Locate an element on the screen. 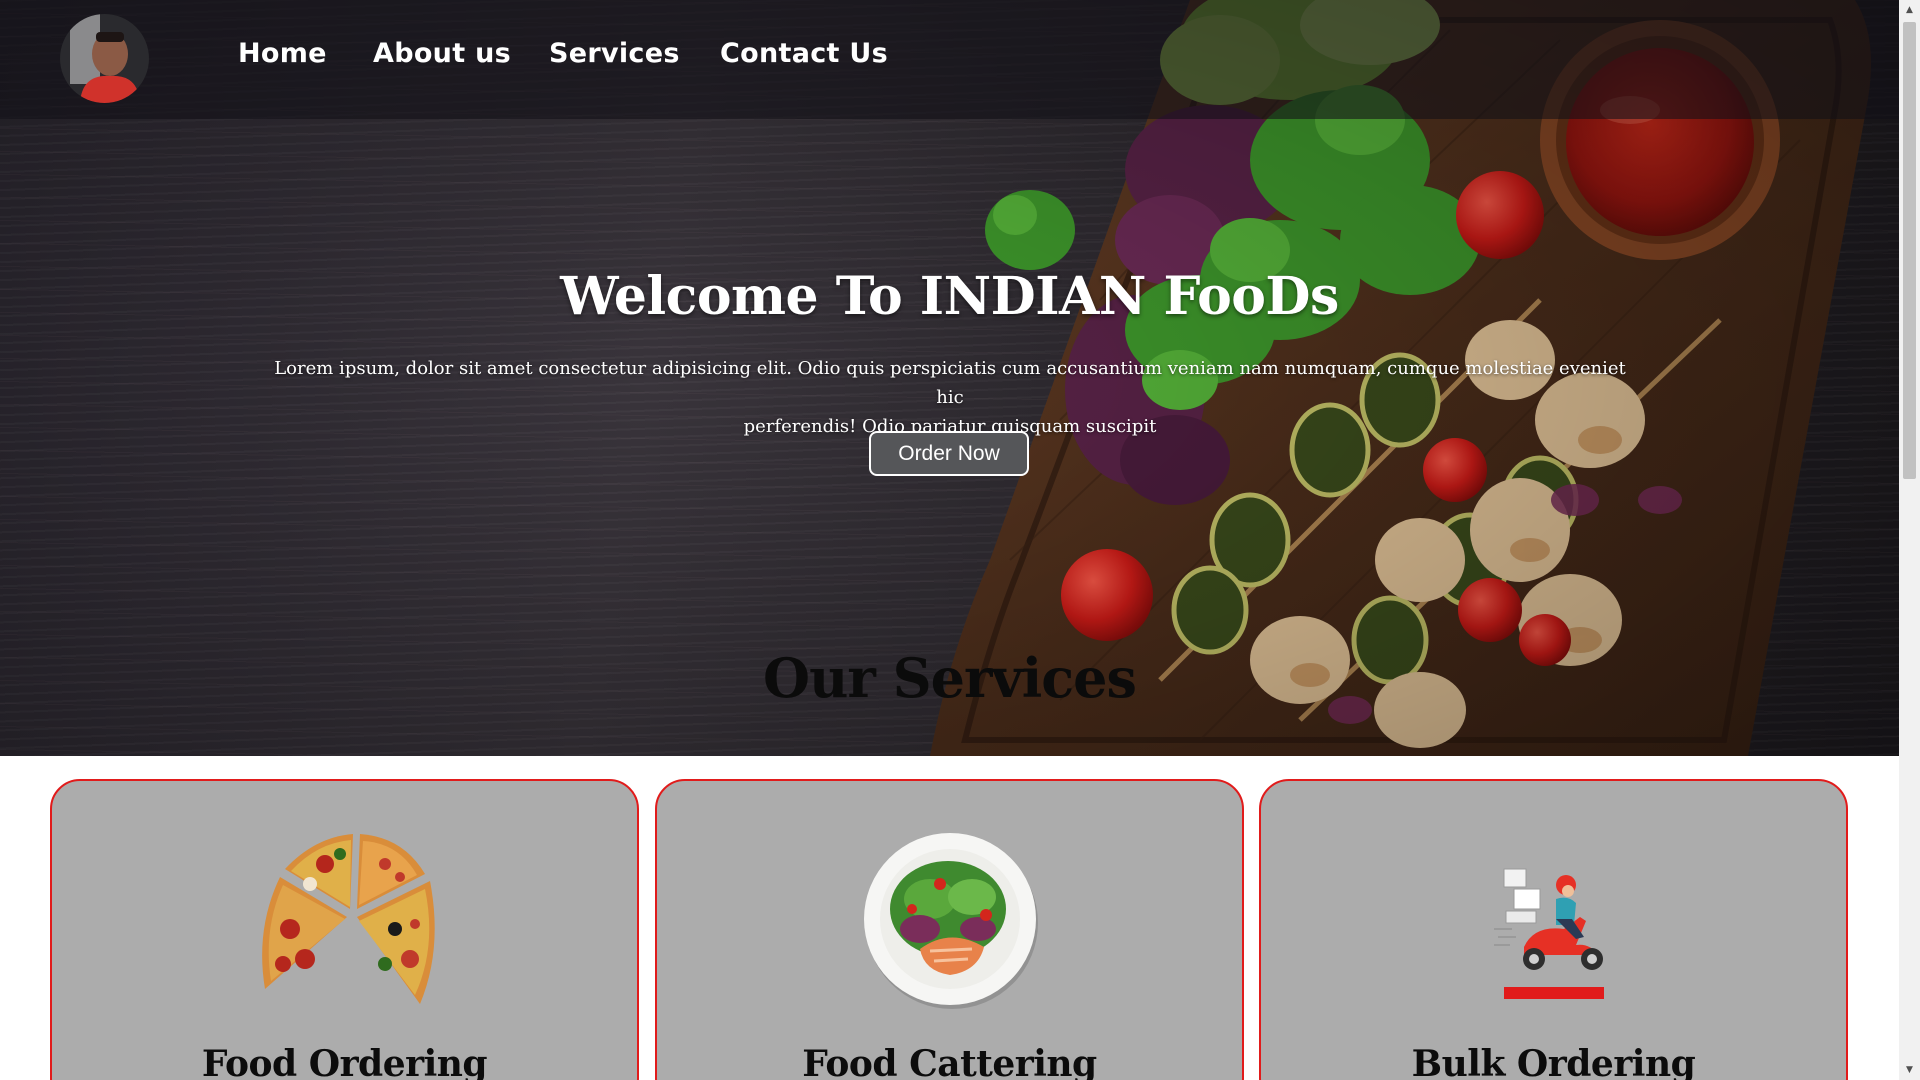 The image size is (1920, 1080). service-card-food-ordering: Food Ordering is located at coordinates (344, 929).